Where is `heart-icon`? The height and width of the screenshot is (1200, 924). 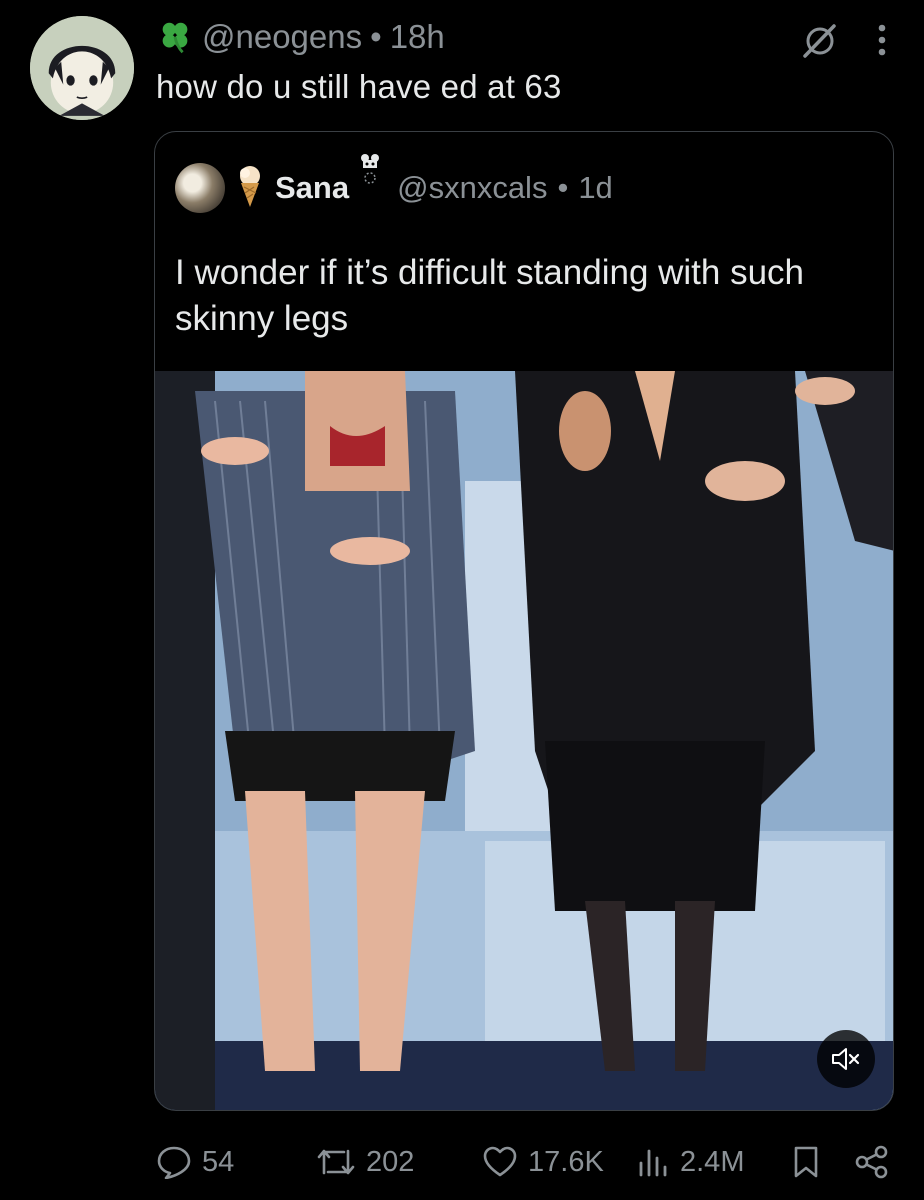
heart-icon is located at coordinates (500, 1161).